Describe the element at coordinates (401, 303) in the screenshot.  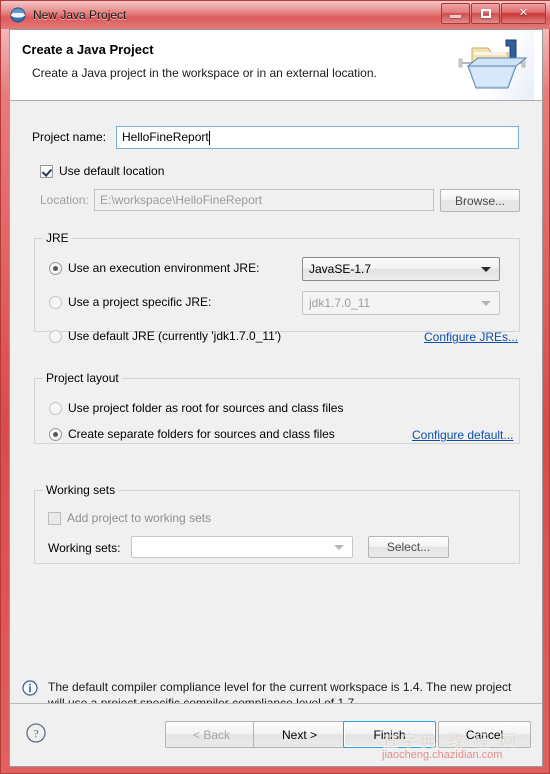
I see `project-jre-combo: jdk1.7.0_11` at that location.